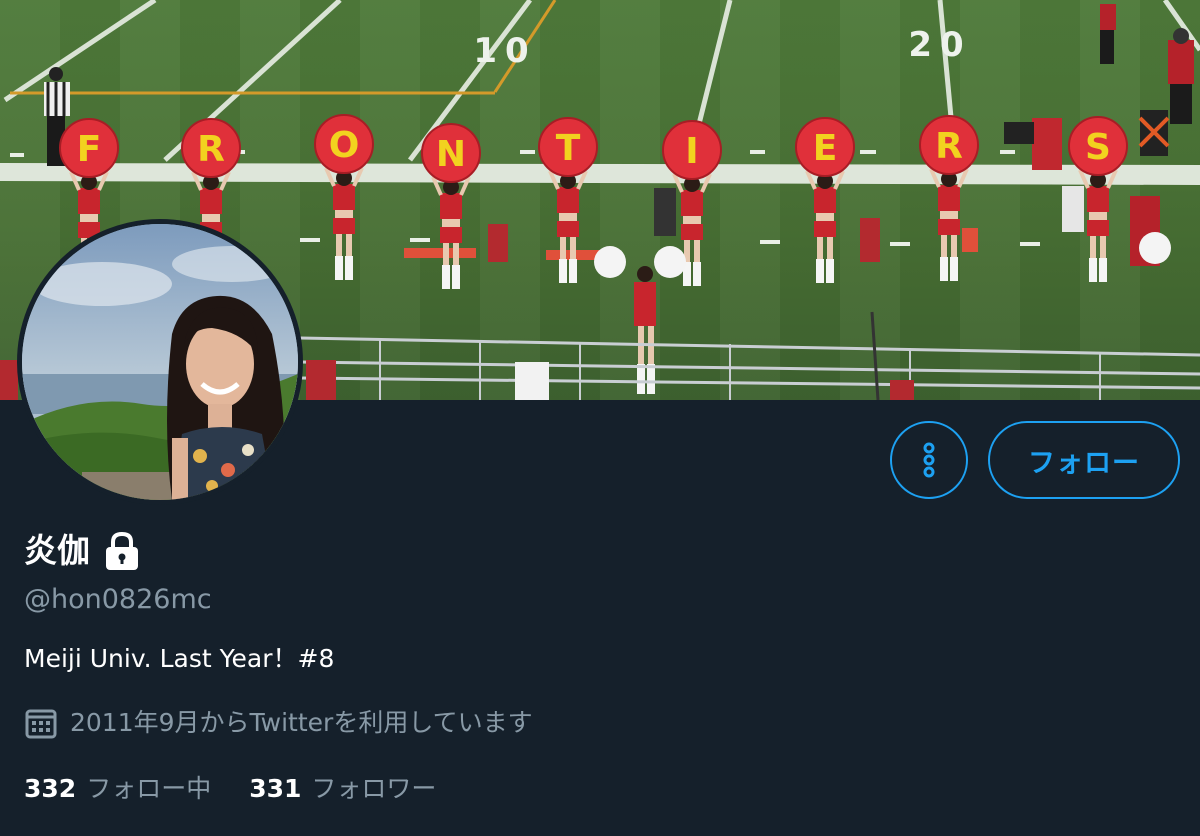  I want to click on yard-number-10: 10, so click(504, 51).